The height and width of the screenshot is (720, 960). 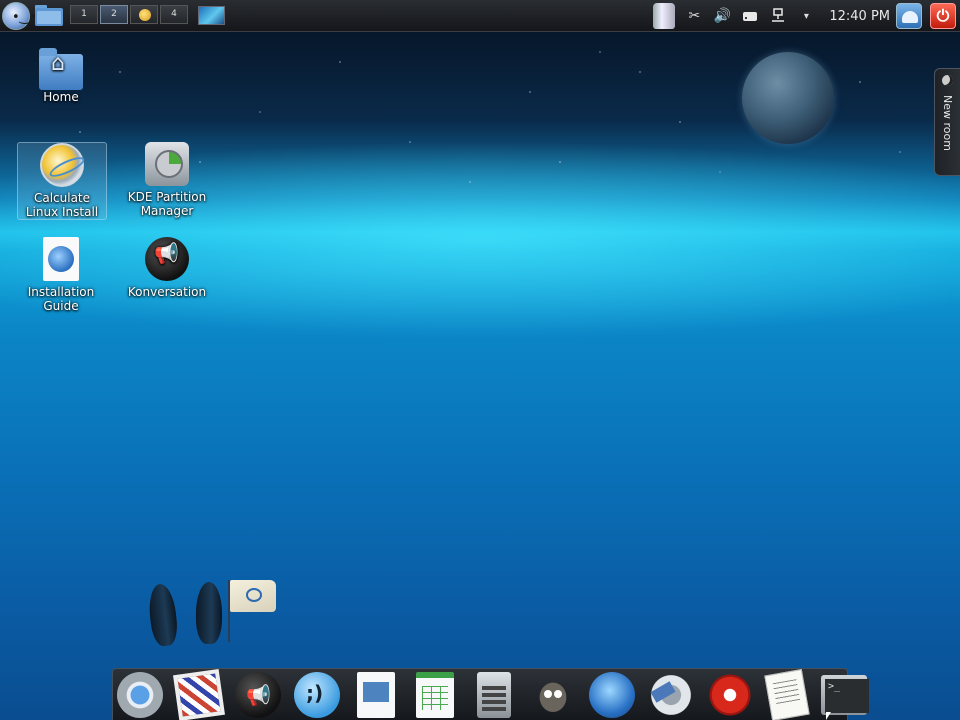 What do you see at coordinates (167, 292) in the screenshot?
I see `desktop-icon-label: Konversation` at bounding box center [167, 292].